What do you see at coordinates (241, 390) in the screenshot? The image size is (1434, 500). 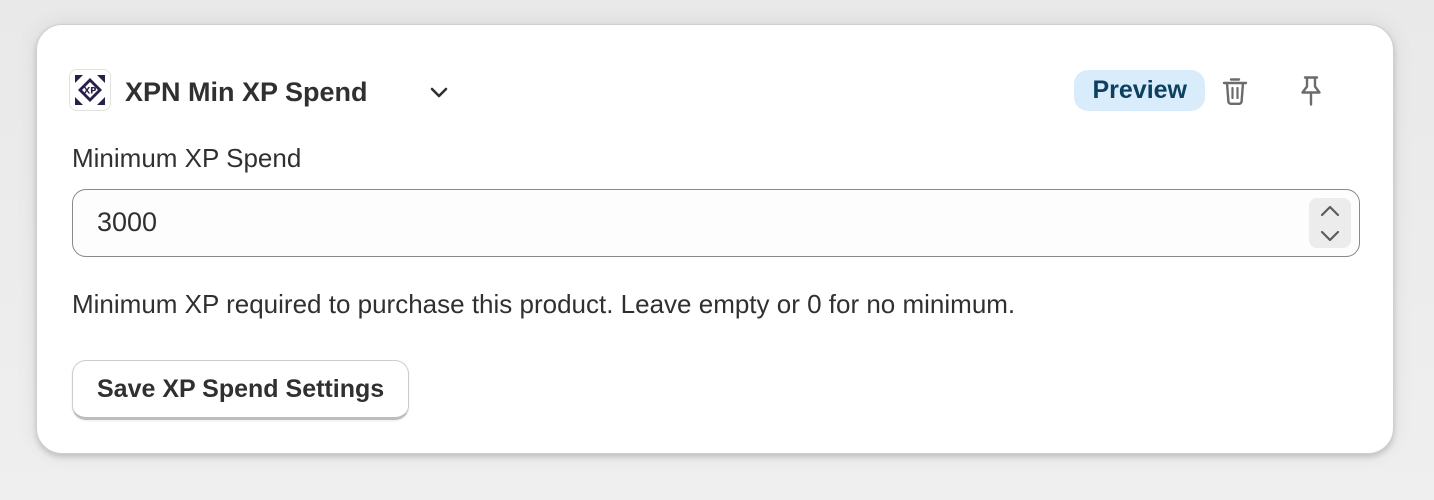 I see `save-settings-button: Save XP Spend Settings` at bounding box center [241, 390].